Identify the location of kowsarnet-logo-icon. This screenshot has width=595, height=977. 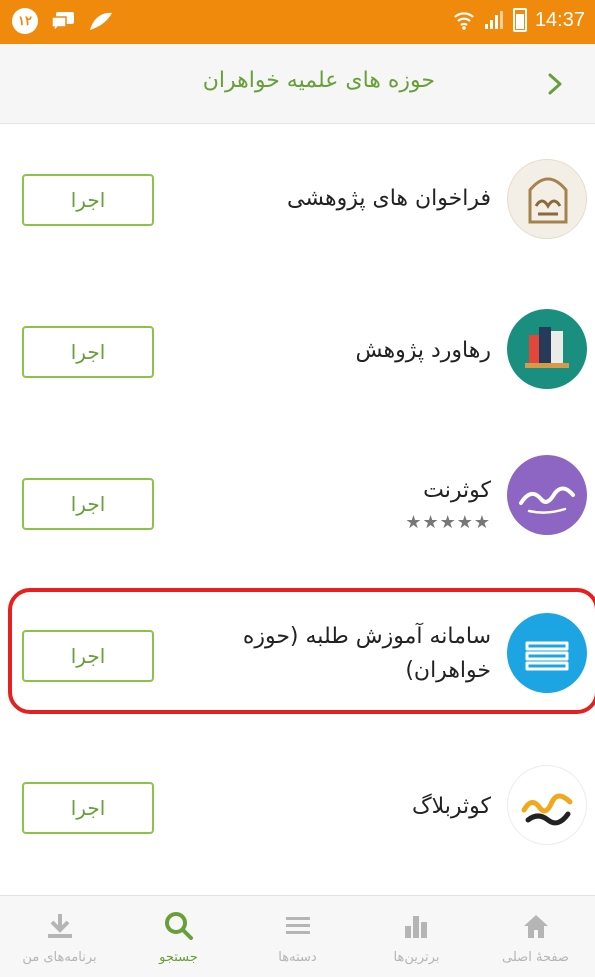
(547, 495).